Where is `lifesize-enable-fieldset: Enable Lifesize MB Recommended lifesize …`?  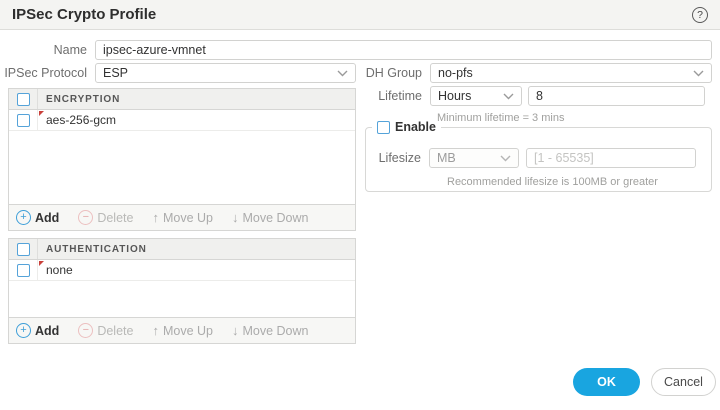
lifesize-enable-fieldset: Enable Lifesize MB Recommended lifesize … is located at coordinates (538, 156).